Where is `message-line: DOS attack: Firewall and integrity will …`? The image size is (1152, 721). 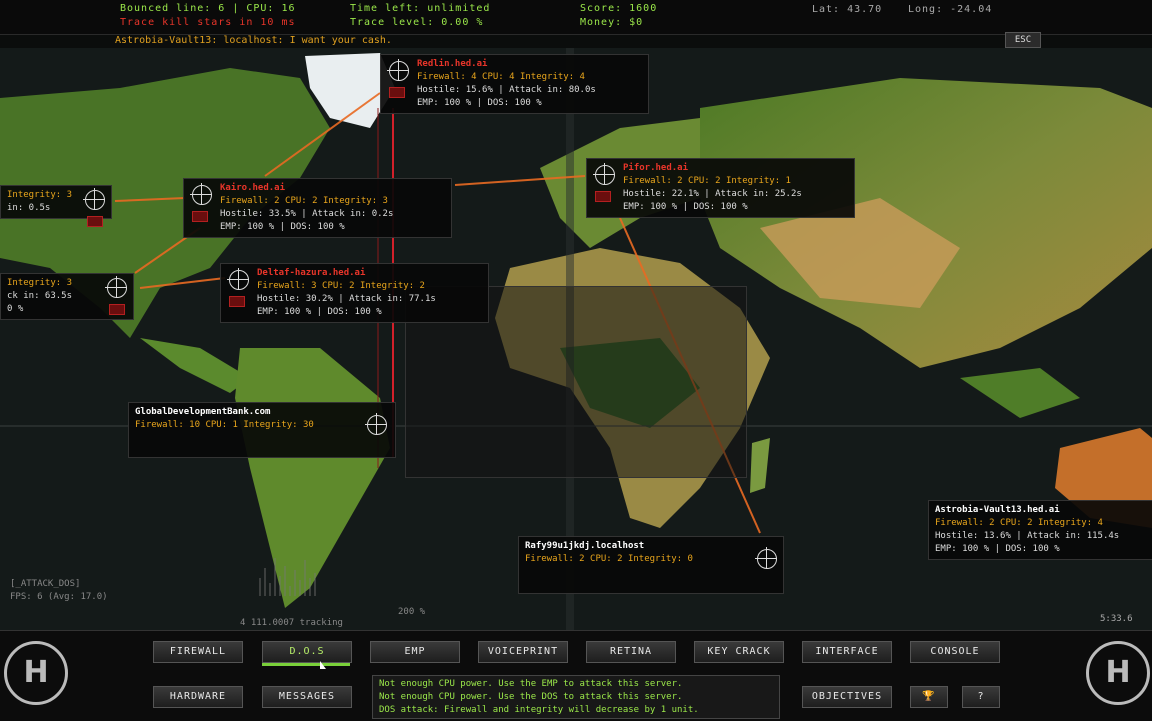
message-line: DOS attack: Firewall and integrity will … is located at coordinates (539, 710).